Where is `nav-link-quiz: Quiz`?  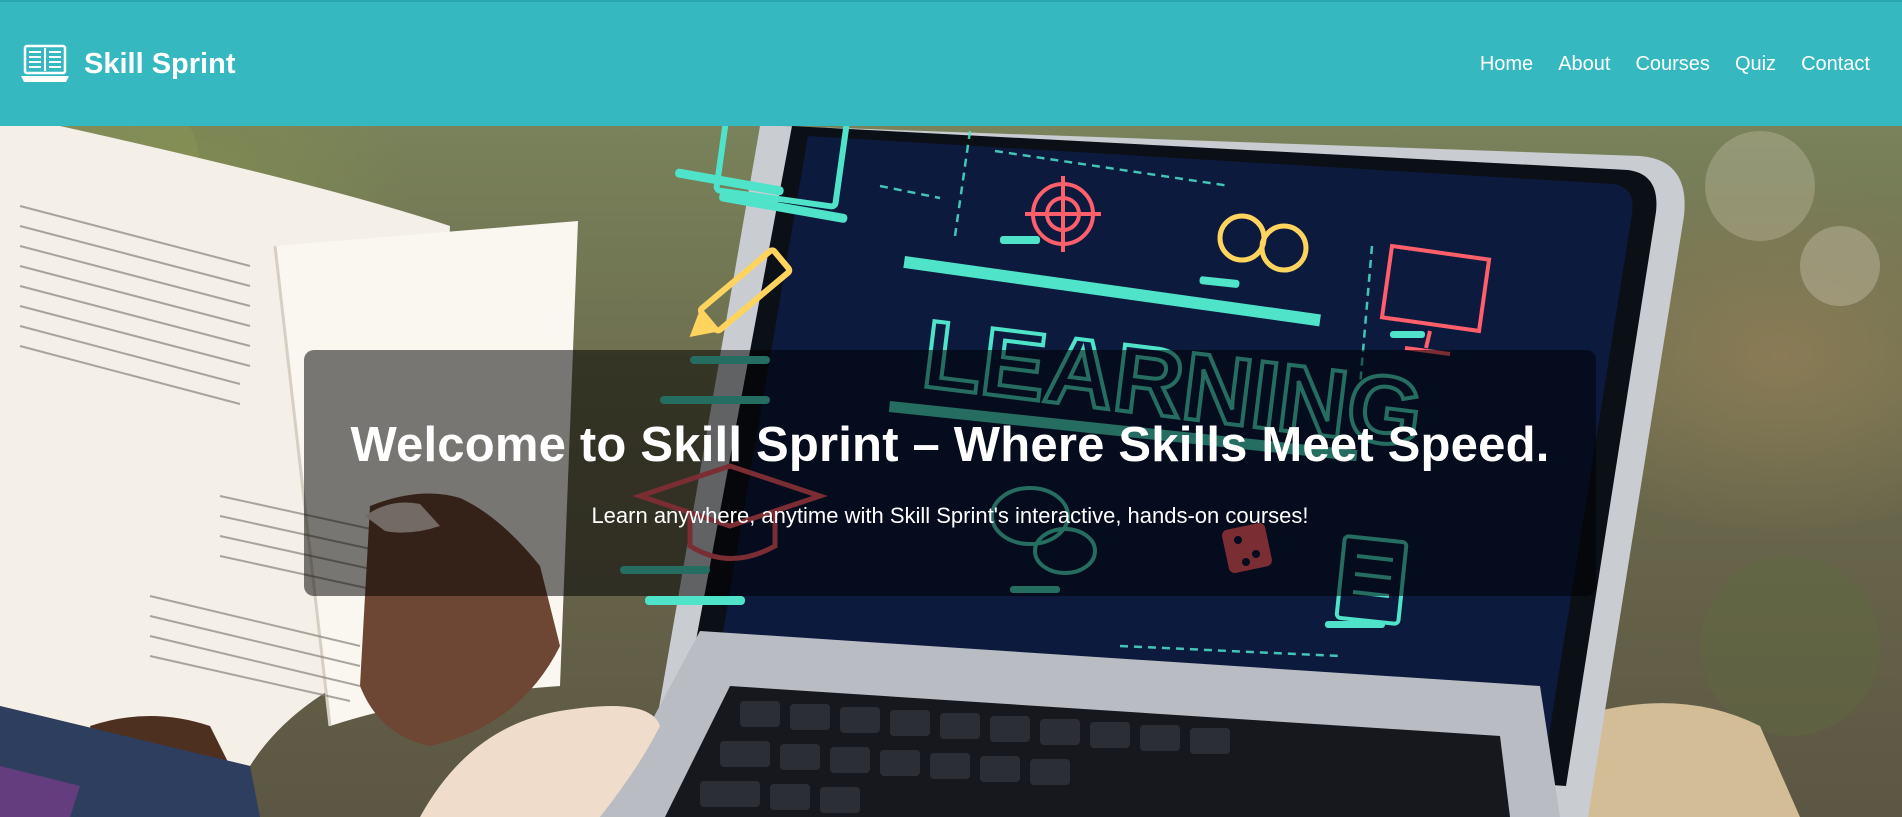 nav-link-quiz: Quiz is located at coordinates (1755, 64).